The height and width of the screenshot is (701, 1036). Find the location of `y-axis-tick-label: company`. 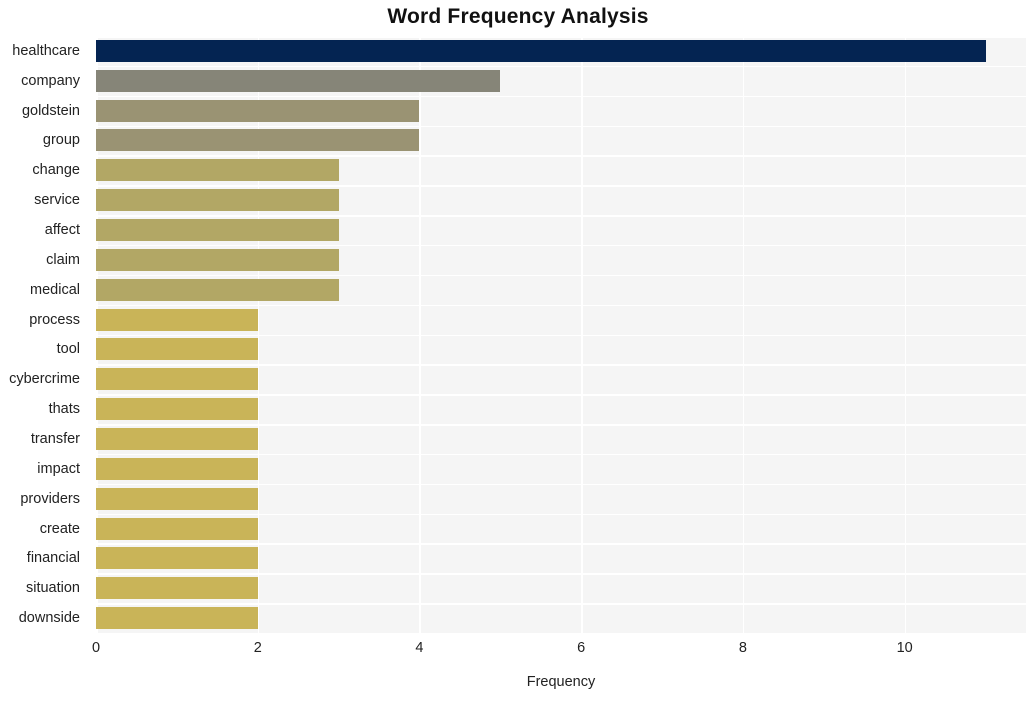

y-axis-tick-label: company is located at coordinates (50, 80).